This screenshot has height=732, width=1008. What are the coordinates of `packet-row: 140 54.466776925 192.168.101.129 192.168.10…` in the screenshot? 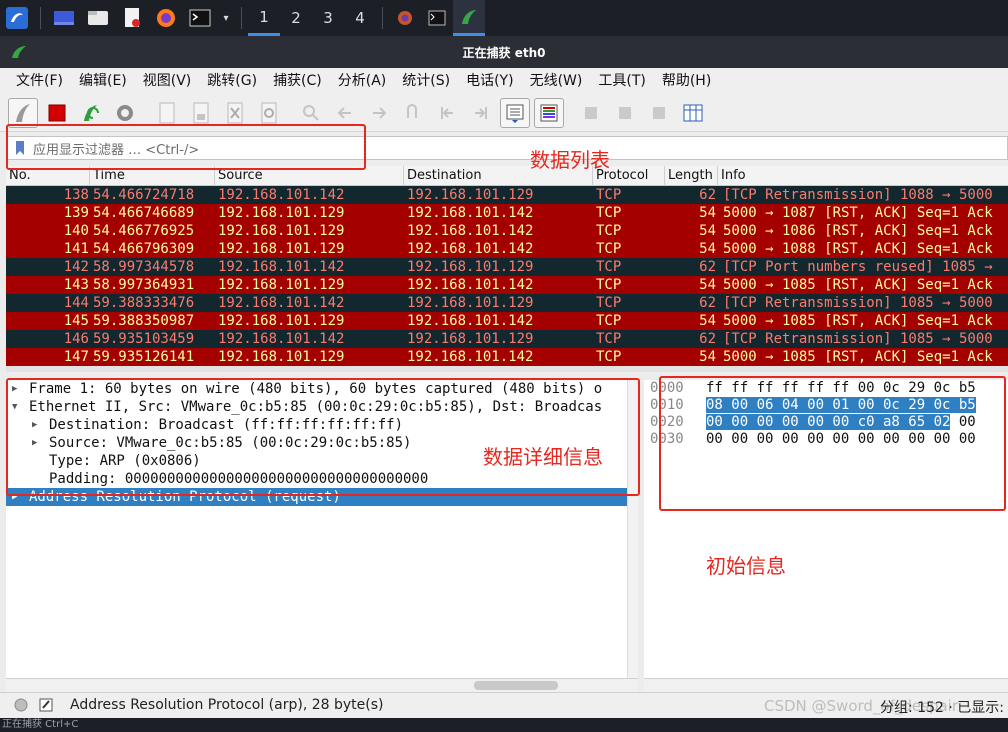 It's located at (507, 231).